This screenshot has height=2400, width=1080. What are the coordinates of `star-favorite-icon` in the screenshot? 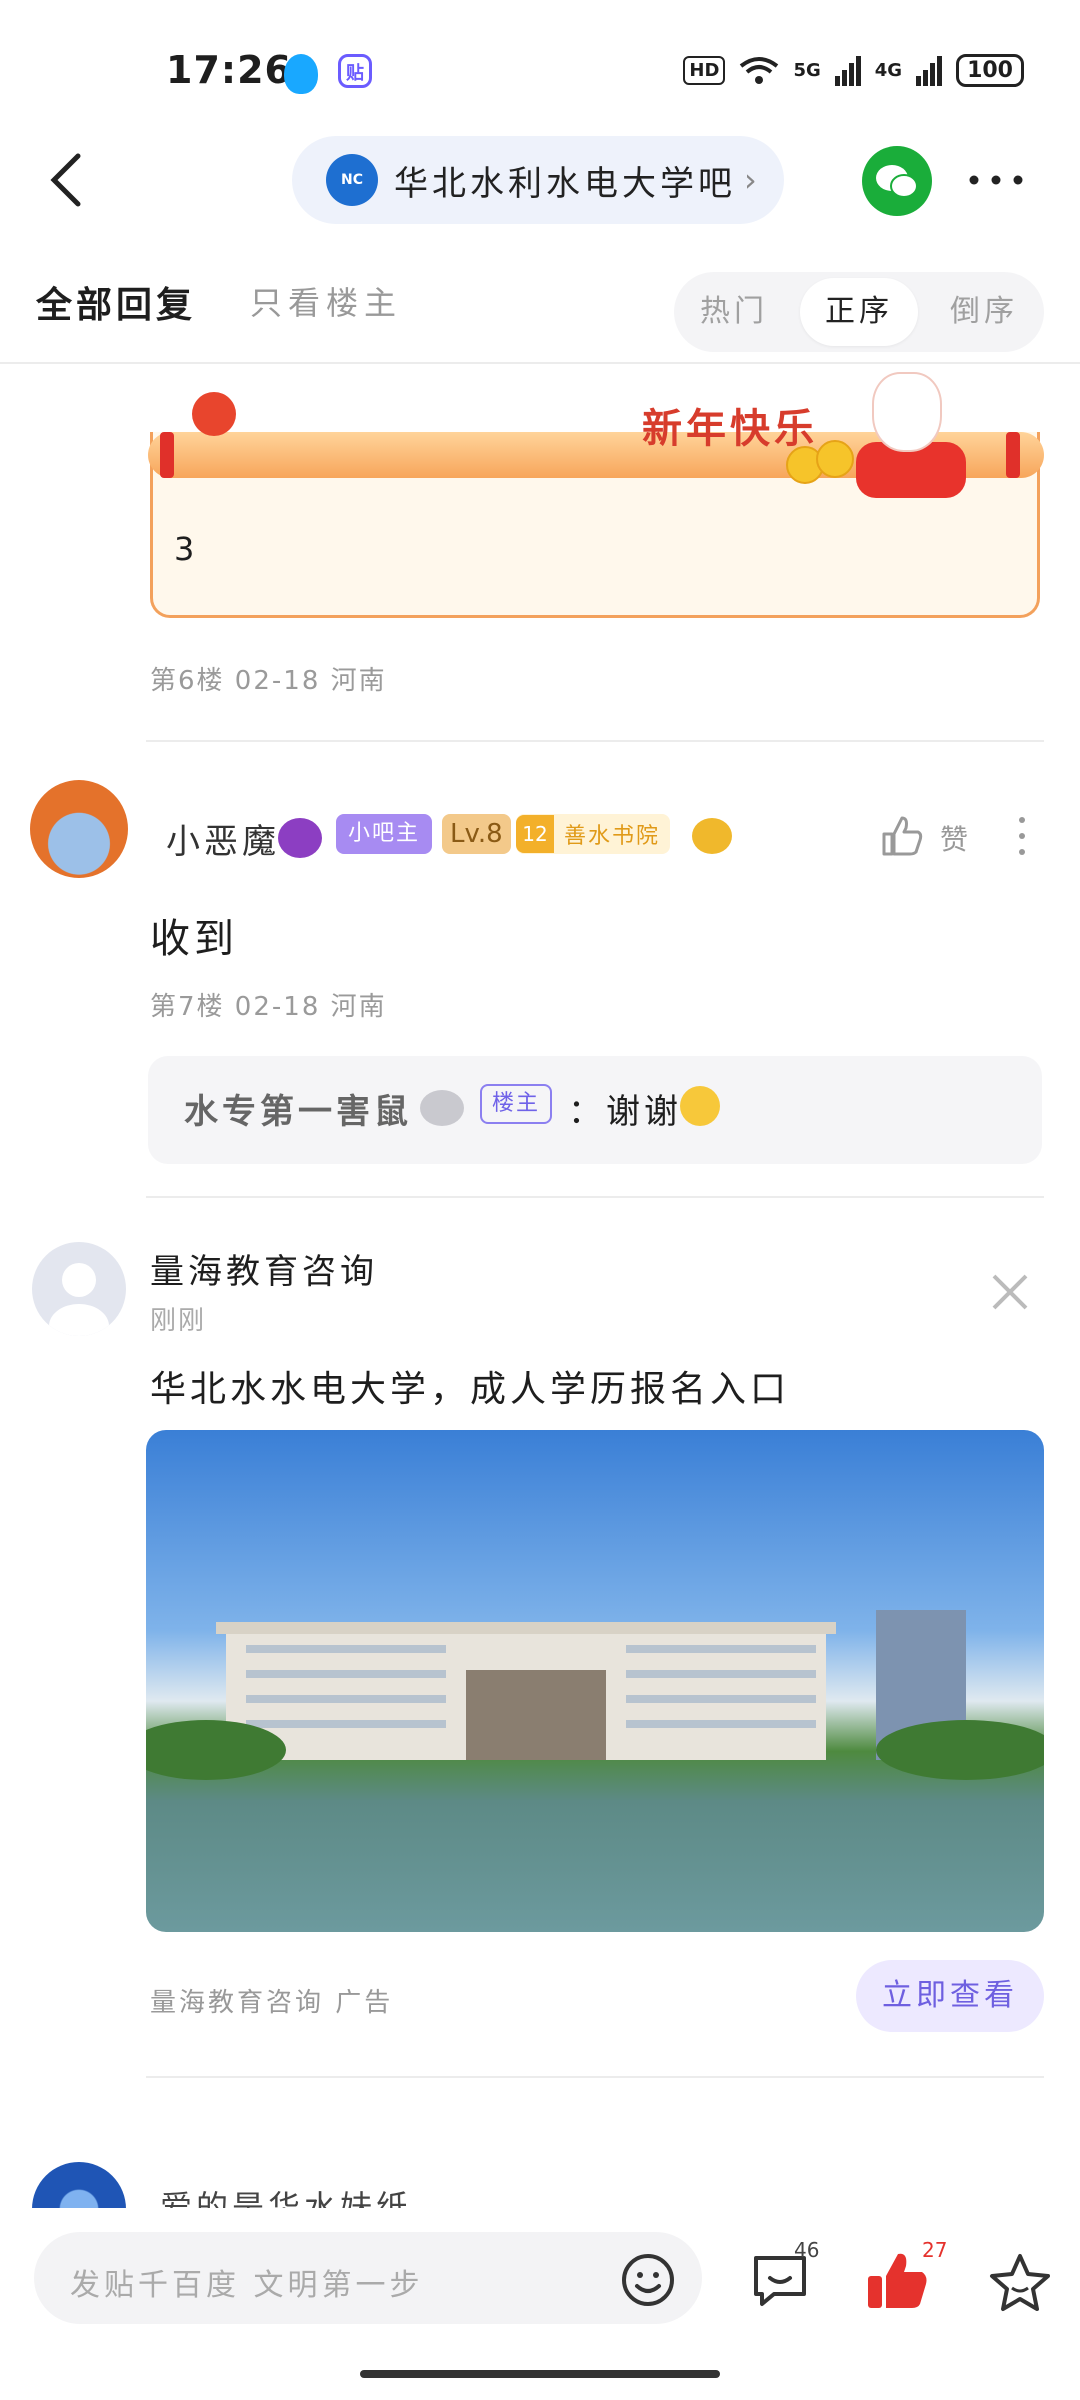 It's located at (1020, 2282).